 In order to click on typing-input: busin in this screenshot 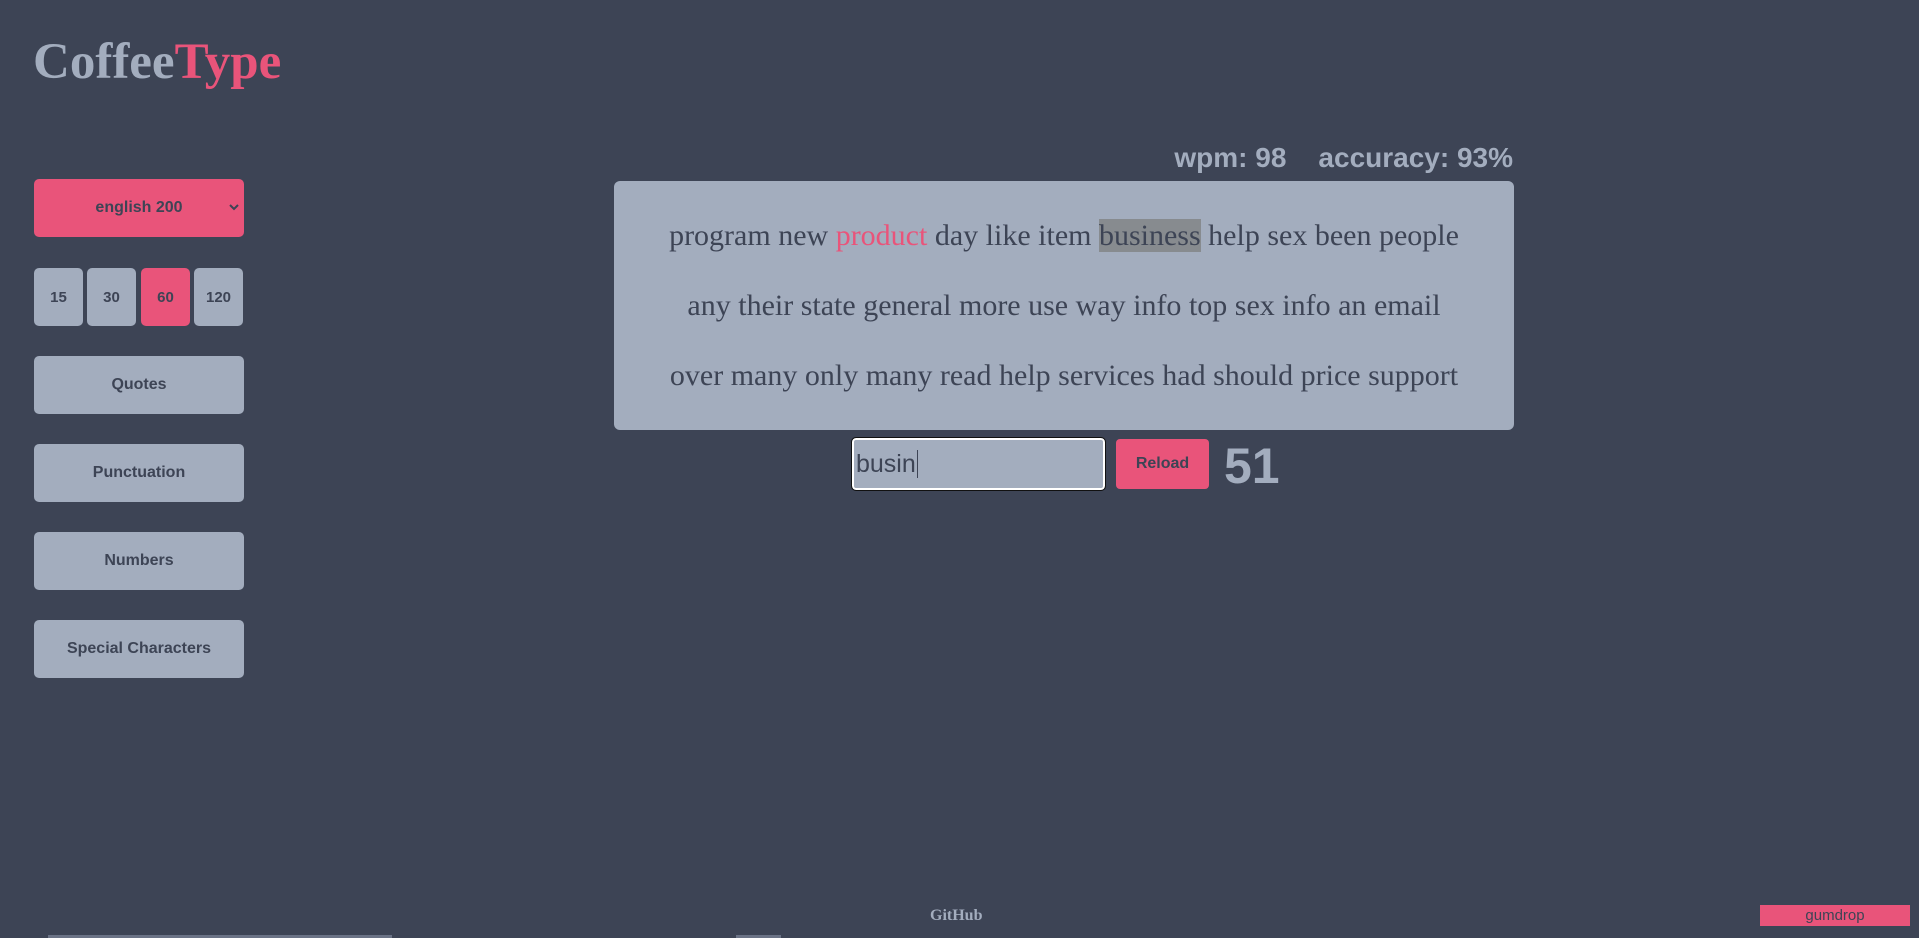, I will do `click(978, 464)`.